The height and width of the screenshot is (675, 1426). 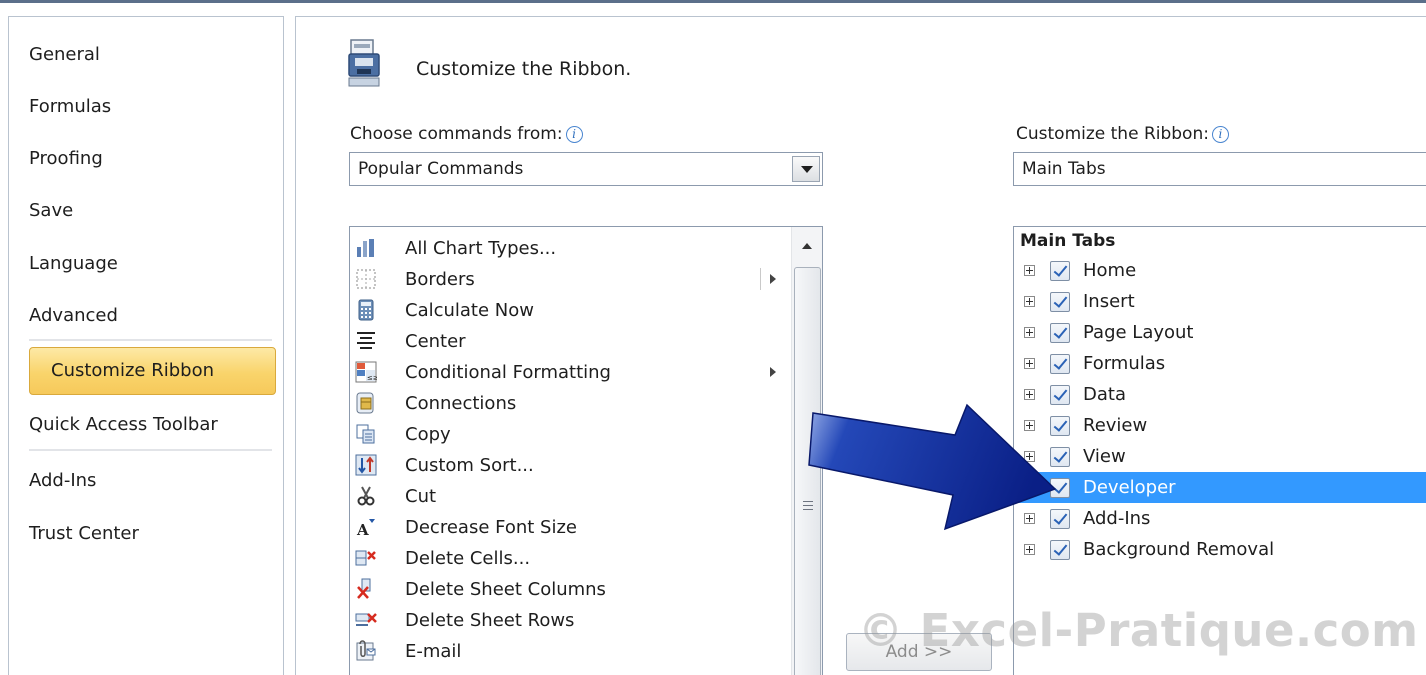 What do you see at coordinates (440, 279) in the screenshot?
I see `list-item-label: Borders` at bounding box center [440, 279].